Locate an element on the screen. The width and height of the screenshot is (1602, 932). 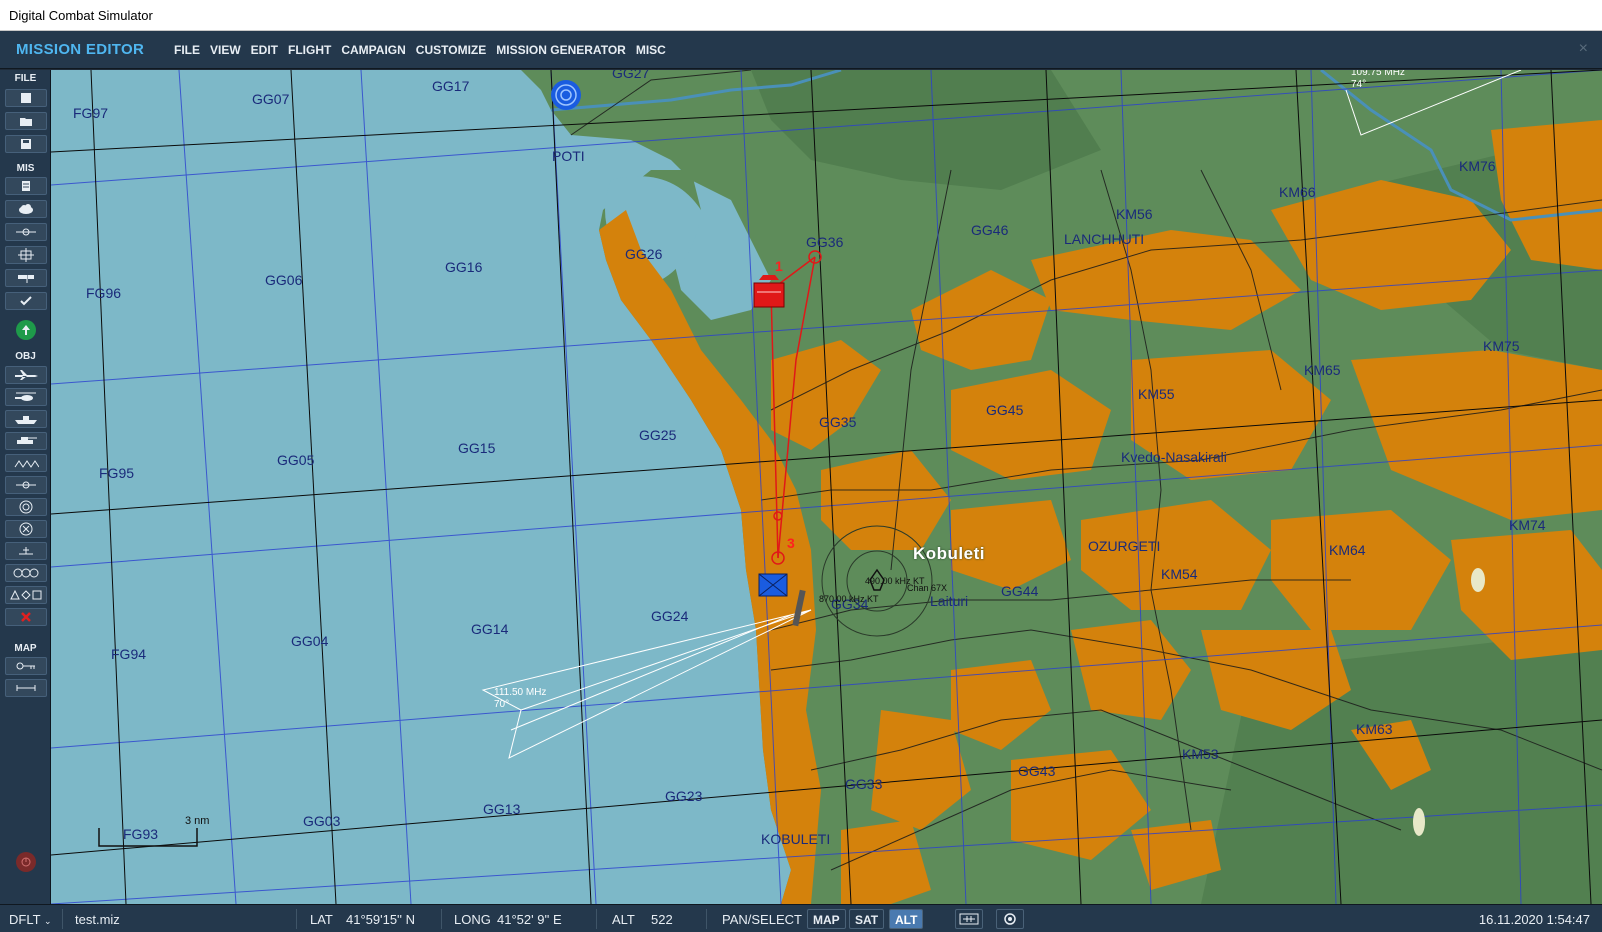
save-mission-button is located at coordinates (26, 144).